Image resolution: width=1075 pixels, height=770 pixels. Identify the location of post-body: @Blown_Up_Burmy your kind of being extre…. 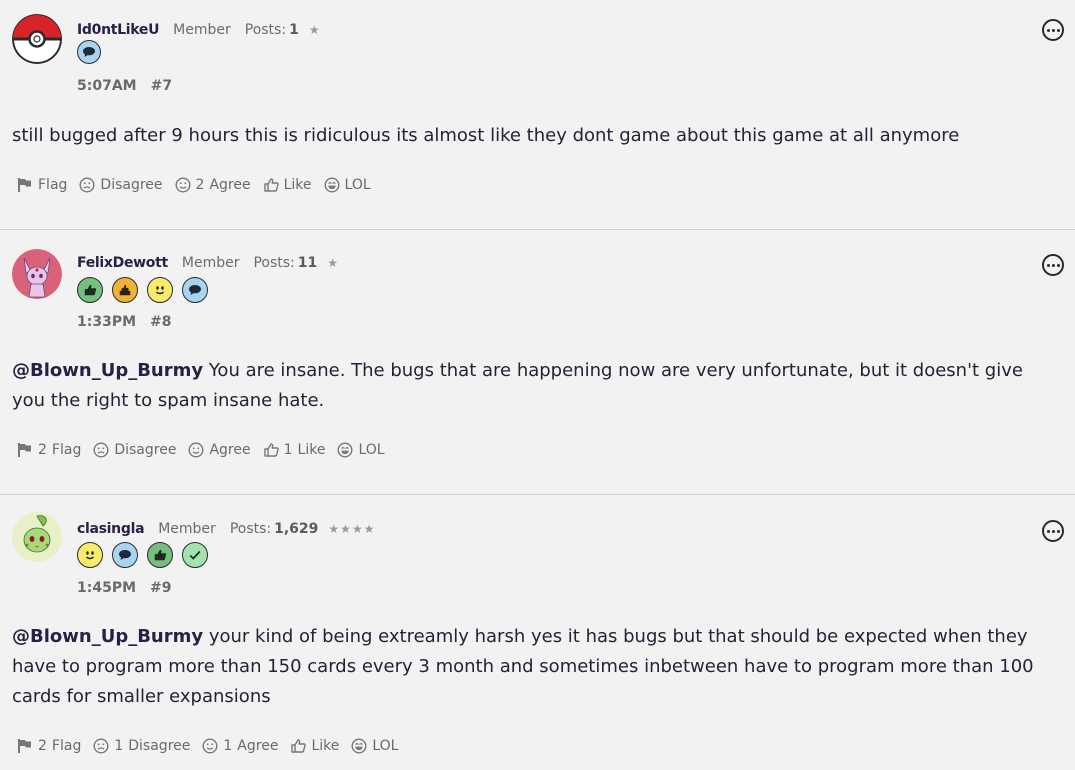
(523, 667).